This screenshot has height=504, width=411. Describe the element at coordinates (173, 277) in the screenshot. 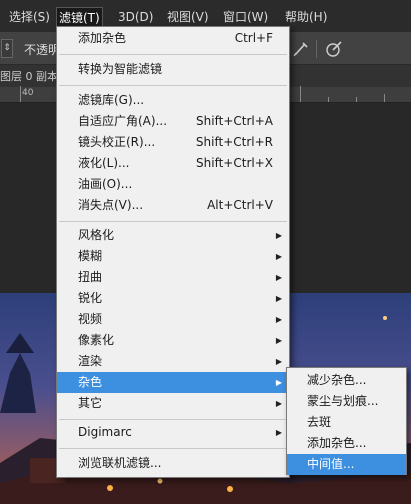

I see `menu-item-distort: 扭曲 ▶` at that location.